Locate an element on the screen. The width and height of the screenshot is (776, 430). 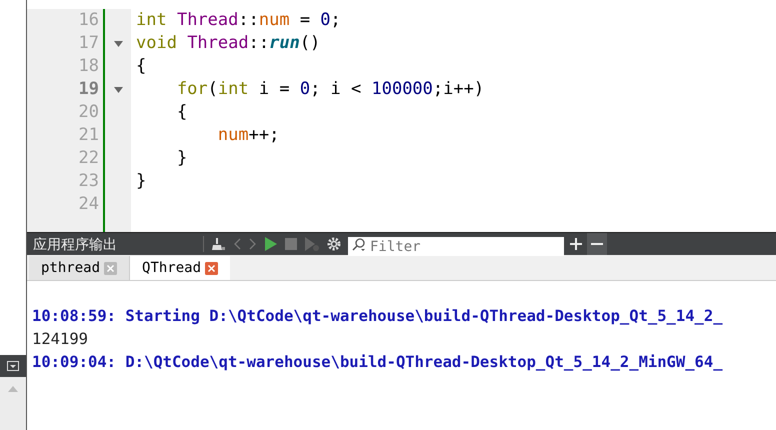
dropdown-icon is located at coordinates (13, 366).